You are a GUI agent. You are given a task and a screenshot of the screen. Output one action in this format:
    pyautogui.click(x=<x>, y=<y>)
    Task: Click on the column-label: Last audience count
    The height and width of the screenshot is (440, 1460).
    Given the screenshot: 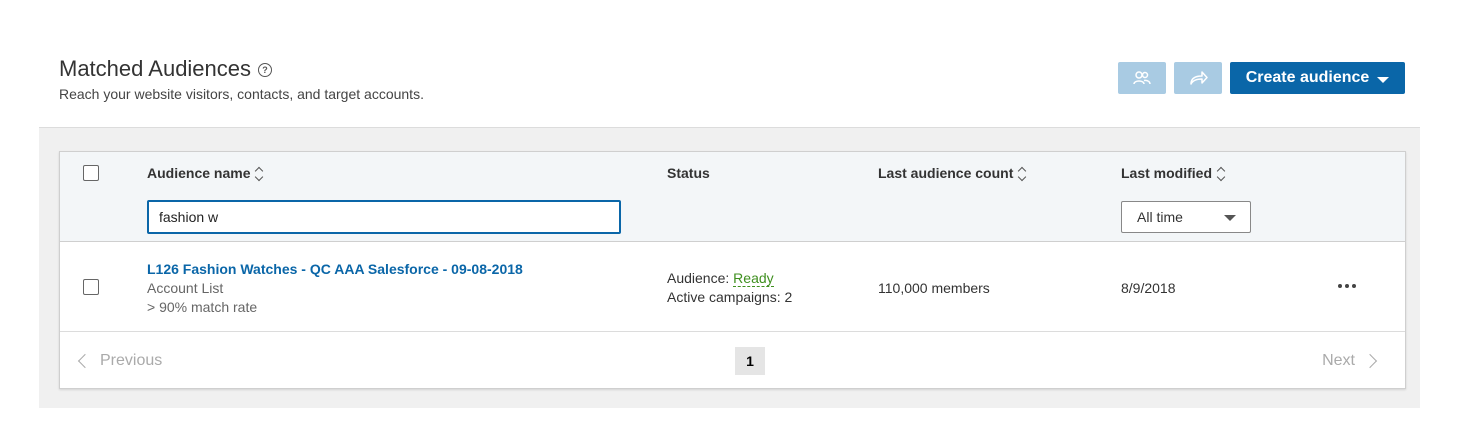 What is the action you would take?
    pyautogui.click(x=946, y=173)
    